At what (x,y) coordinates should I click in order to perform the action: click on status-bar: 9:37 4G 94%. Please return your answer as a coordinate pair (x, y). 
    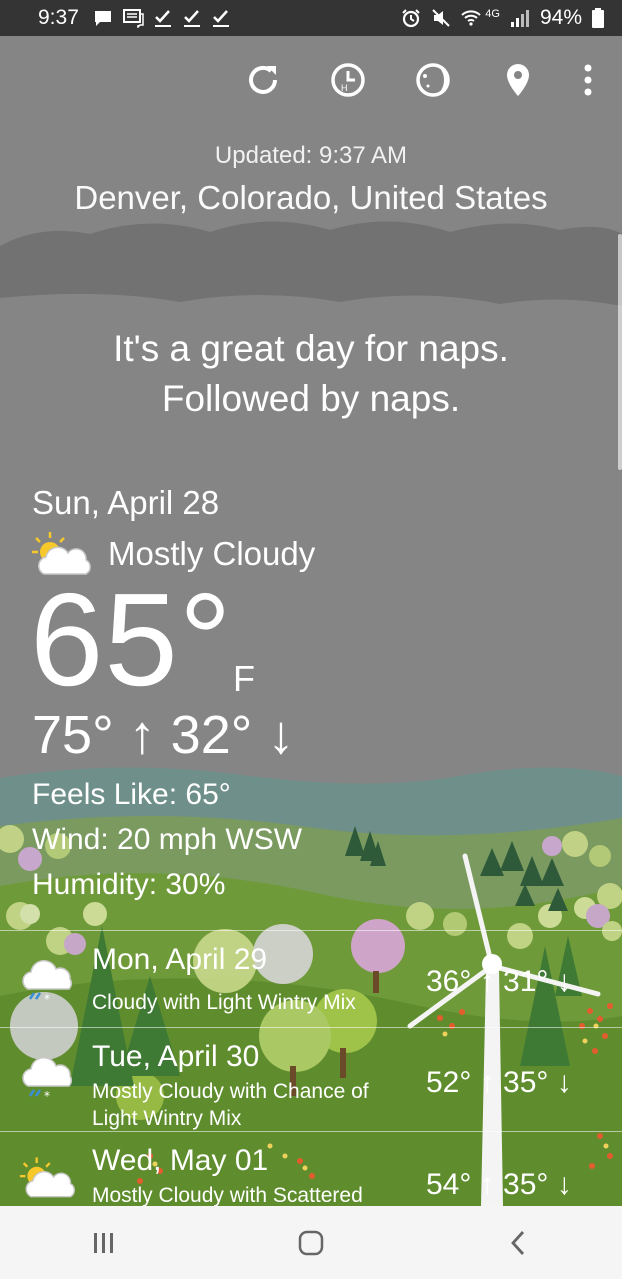
    Looking at the image, I should click on (311, 18).